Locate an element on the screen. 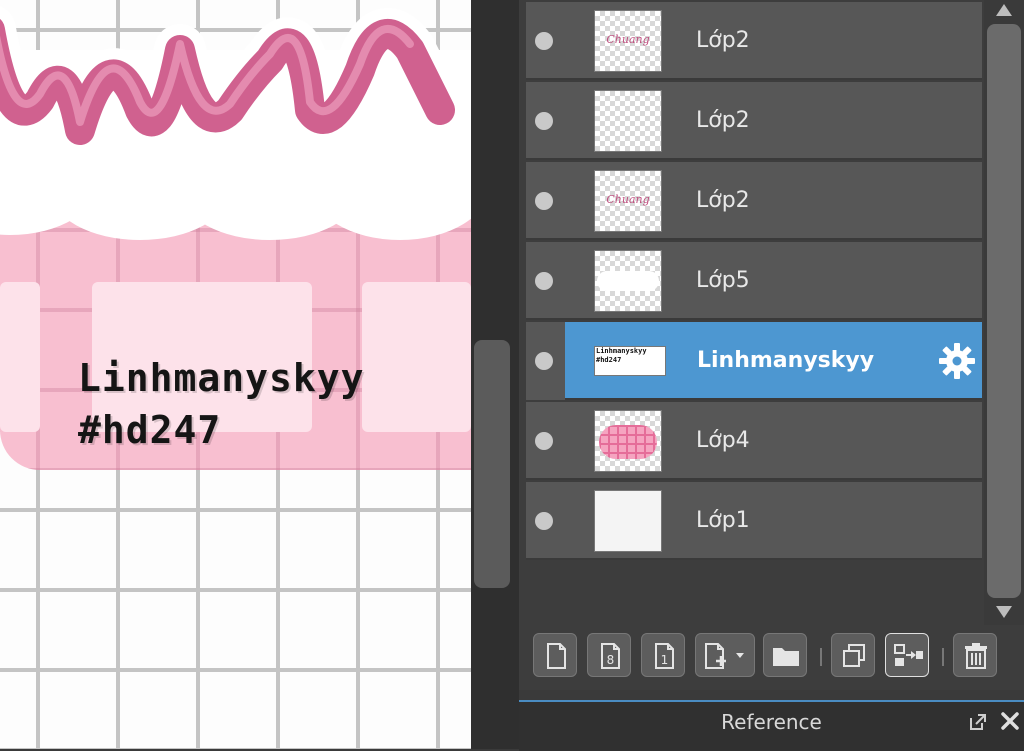 The width and height of the screenshot is (1024, 751). new-page-icon is located at coordinates (556, 656).